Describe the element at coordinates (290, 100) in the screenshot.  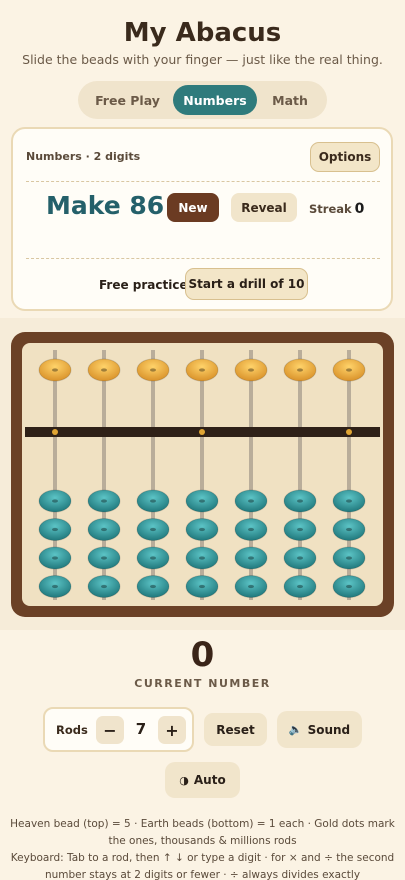
I see `tab-math: Math` at that location.